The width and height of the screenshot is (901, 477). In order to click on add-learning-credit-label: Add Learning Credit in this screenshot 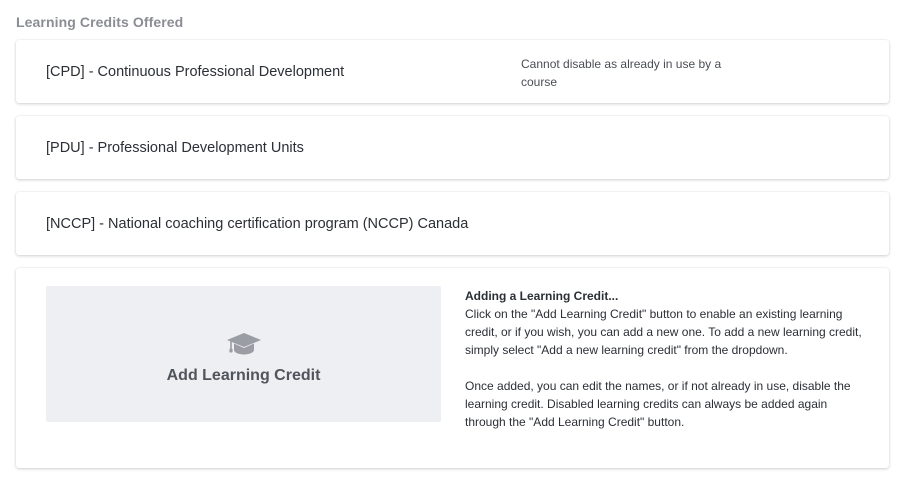, I will do `click(243, 375)`.